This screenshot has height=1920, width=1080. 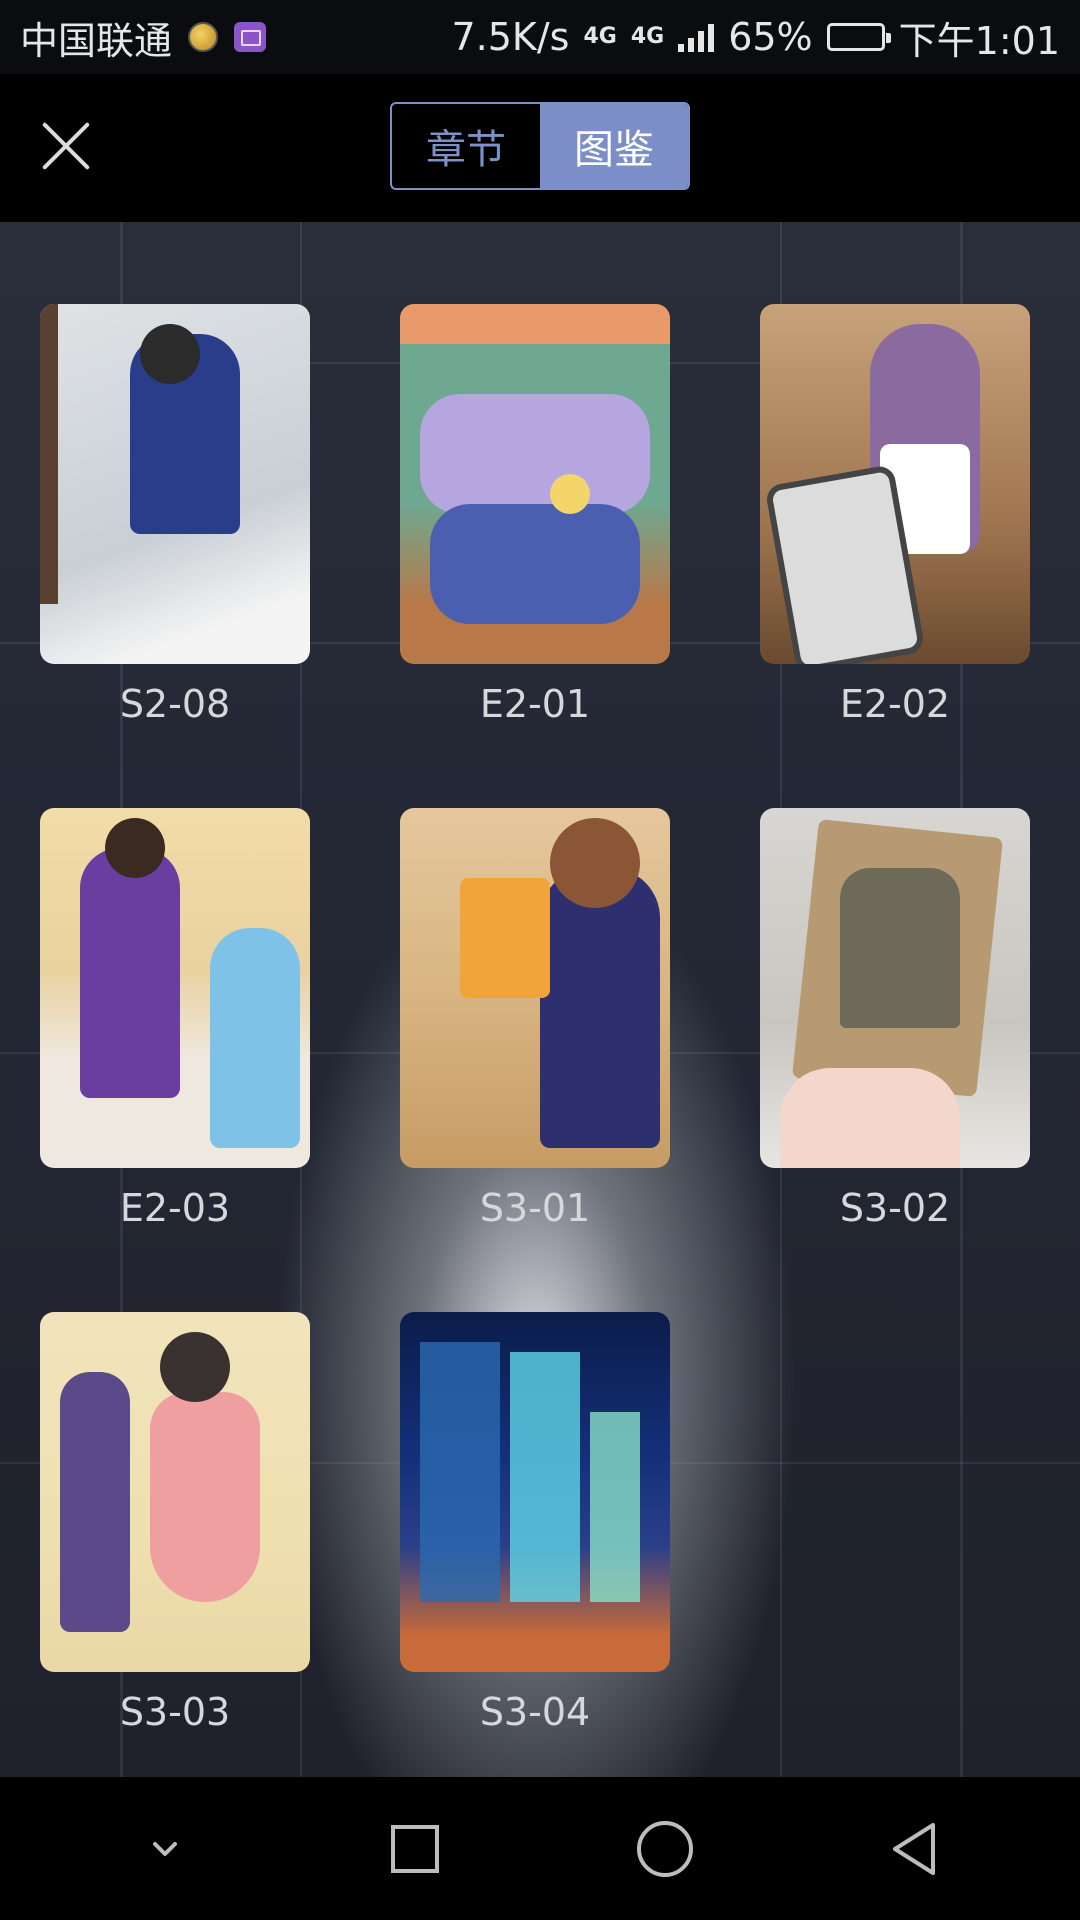 I want to click on signal-strength-icon, so click(x=696, y=37).